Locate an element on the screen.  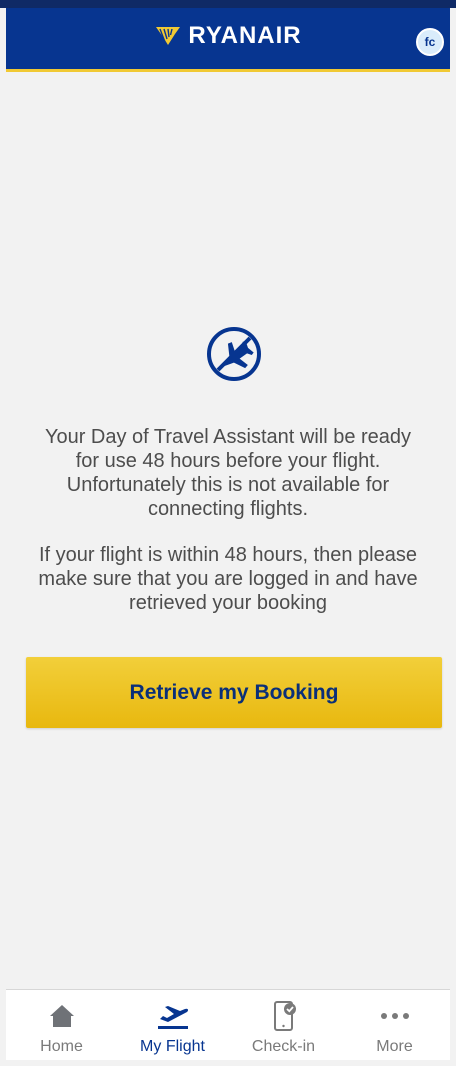
nav-home: Home is located at coordinates (61, 1025).